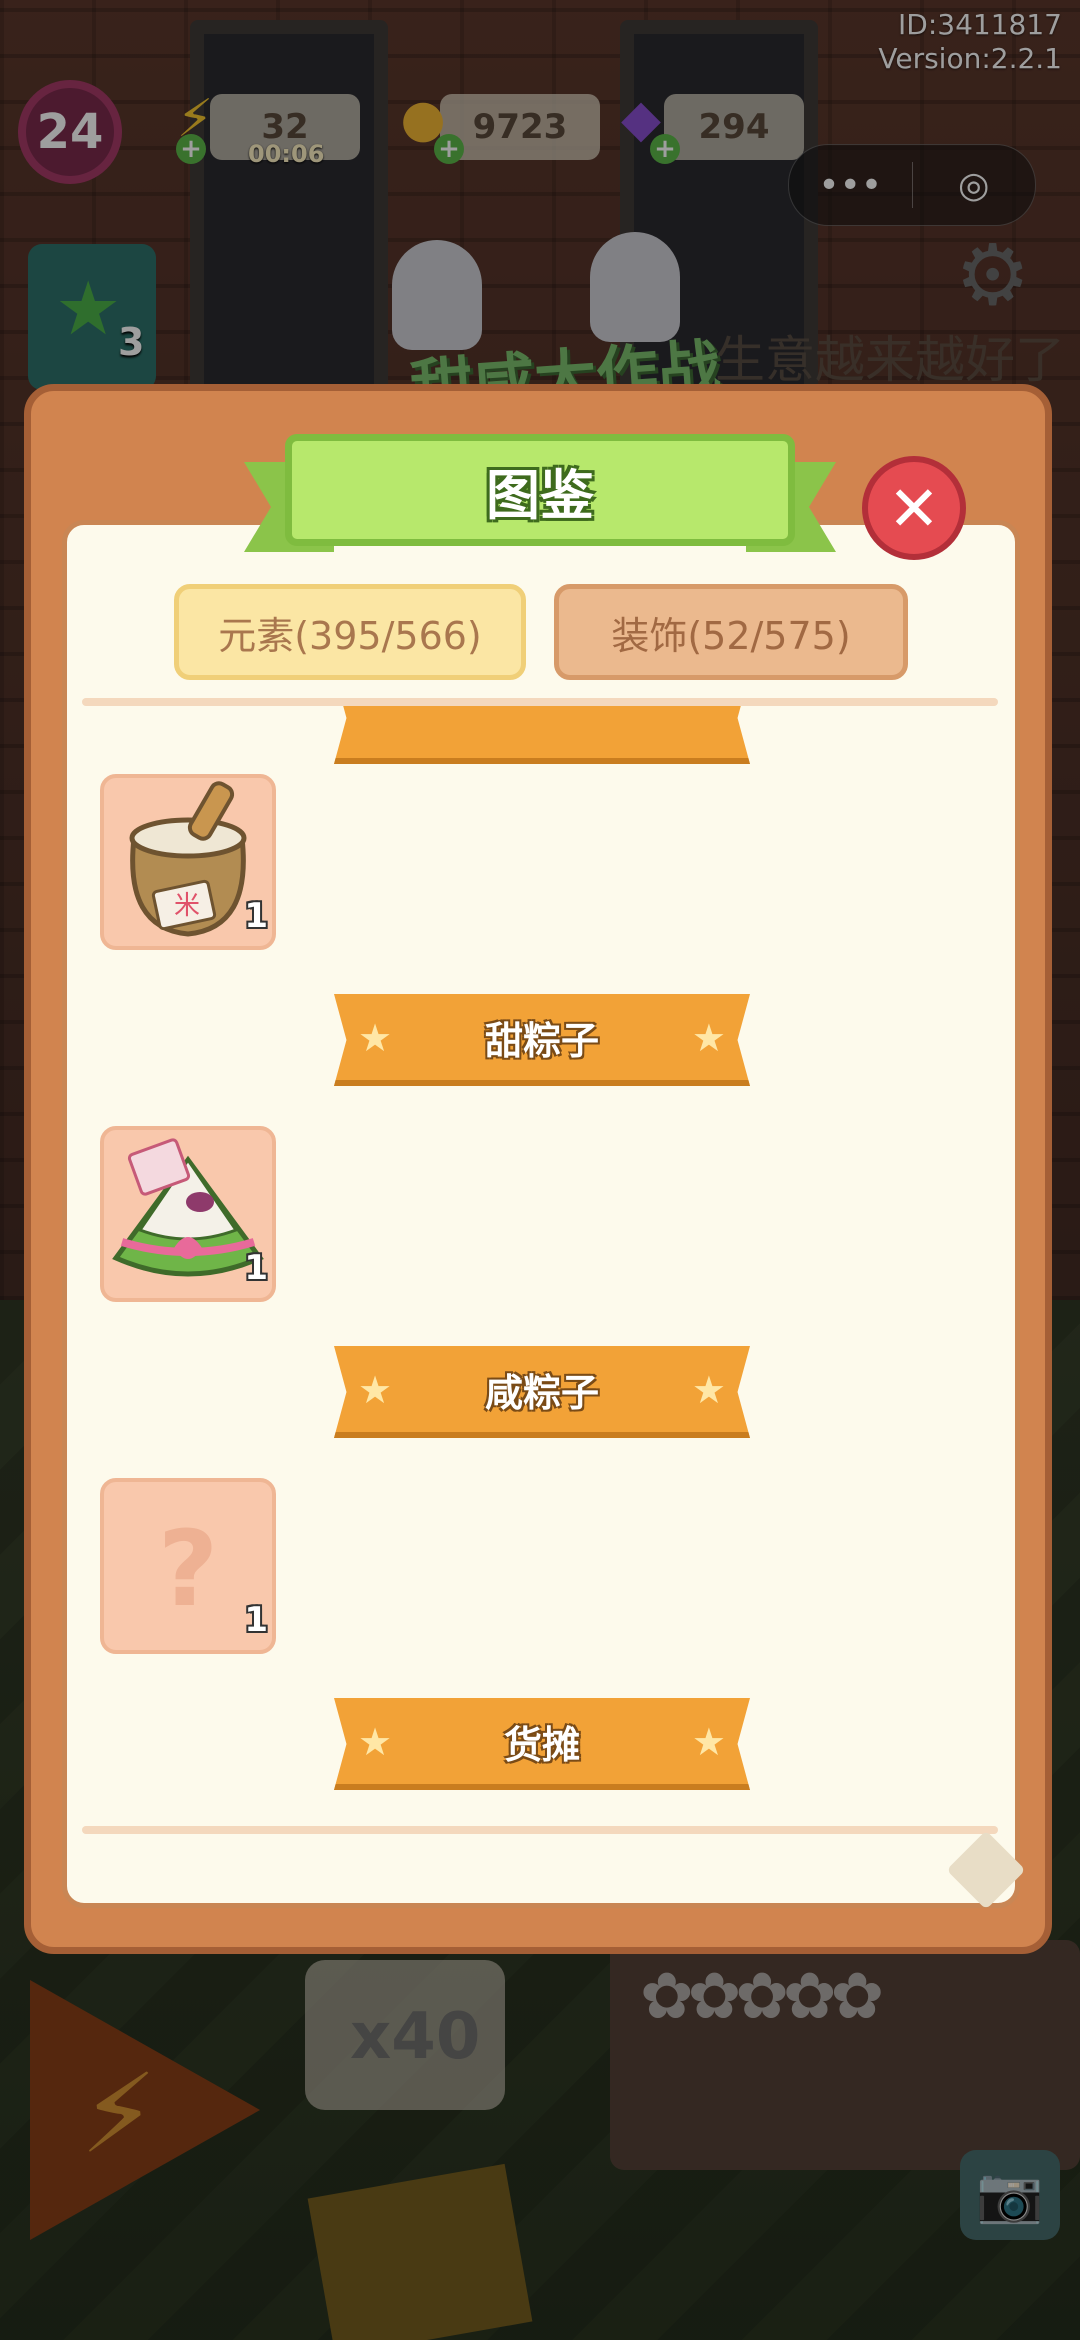 This screenshot has height=2340, width=1080. What do you see at coordinates (731, 632) in the screenshot?
I see `tab-decorations: 装饰(52/575)` at bounding box center [731, 632].